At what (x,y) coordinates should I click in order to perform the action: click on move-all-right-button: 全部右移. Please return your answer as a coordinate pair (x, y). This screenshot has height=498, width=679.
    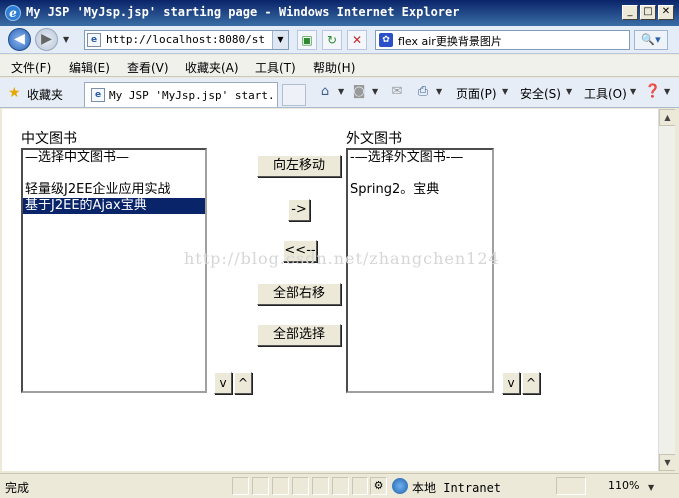
    Looking at the image, I should click on (299, 294).